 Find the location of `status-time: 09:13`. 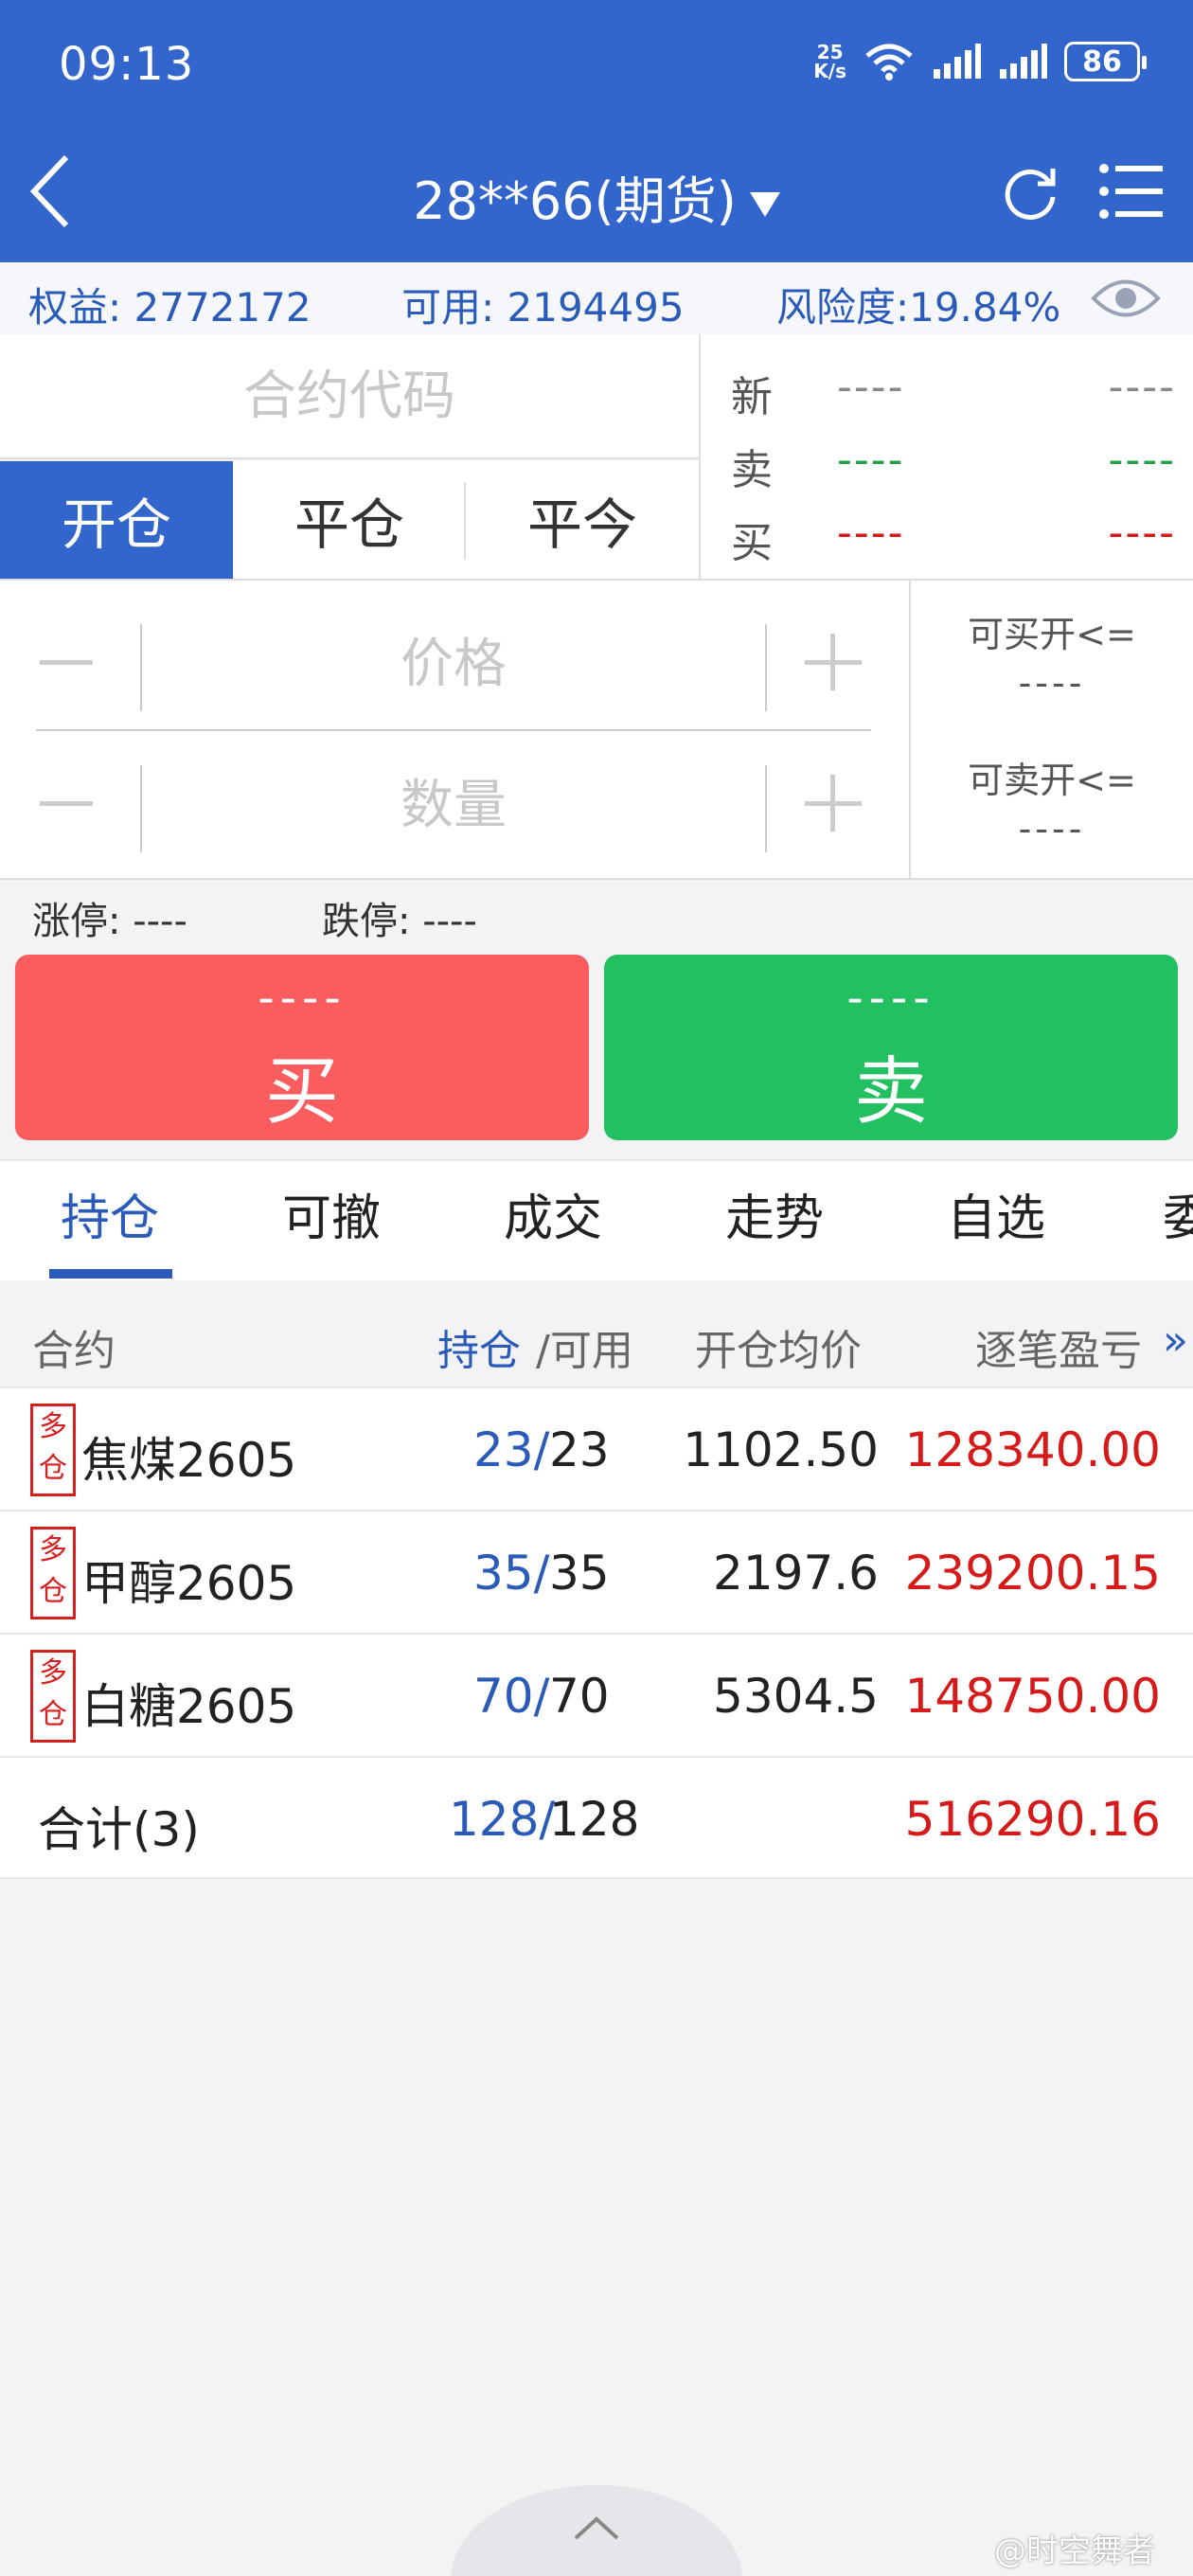

status-time: 09:13 is located at coordinates (127, 64).